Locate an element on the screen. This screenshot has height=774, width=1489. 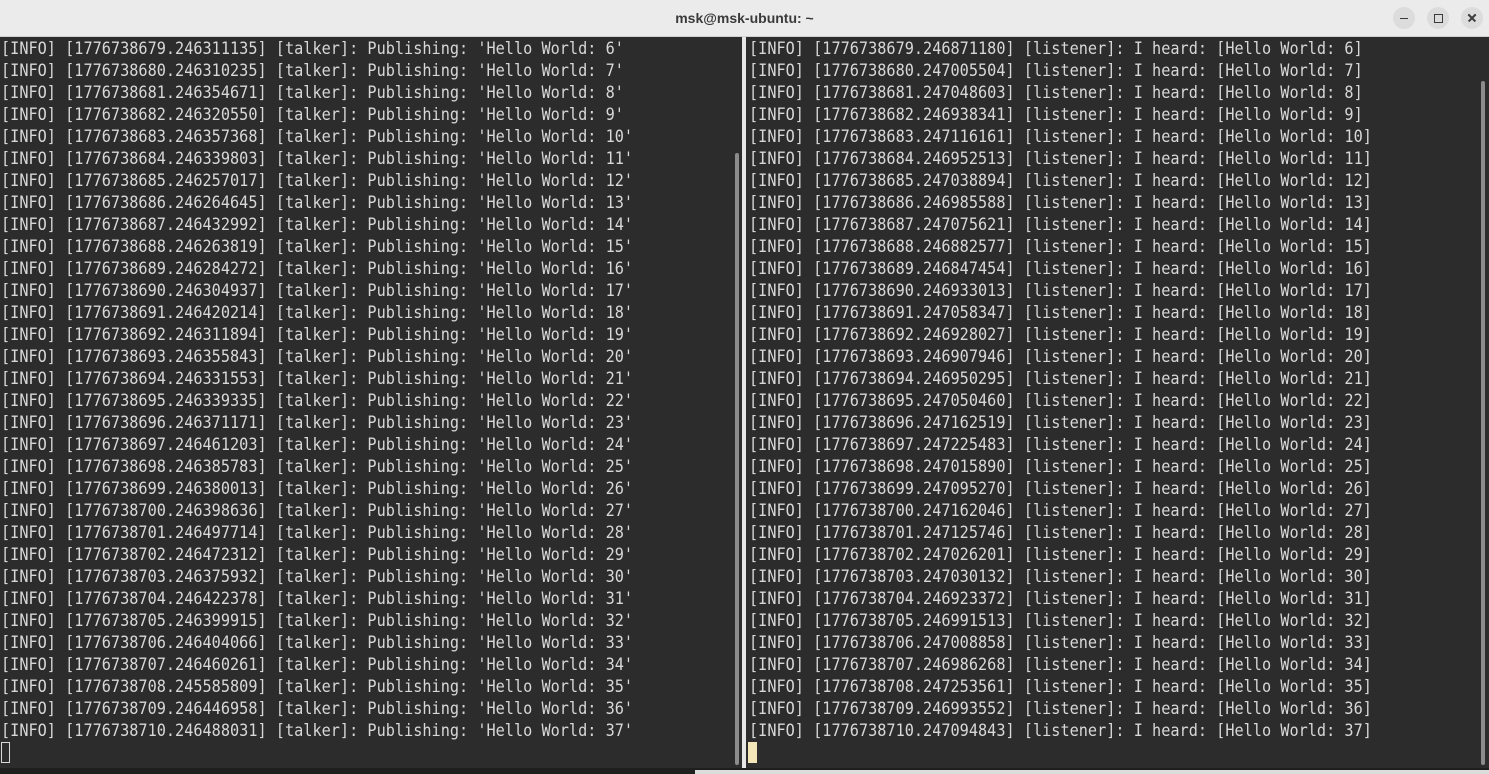
scrollbar-left is located at coordinates (737, 459).